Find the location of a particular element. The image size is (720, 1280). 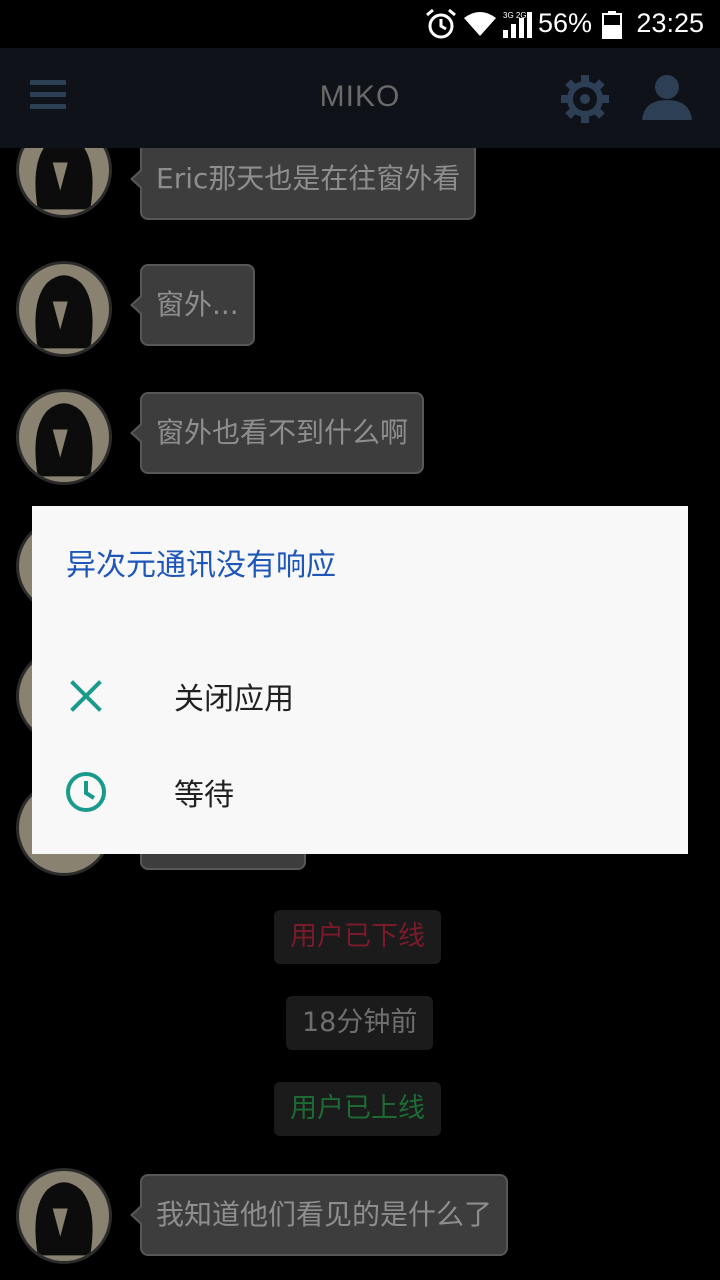

app-bar: MIKO is located at coordinates (360, 98).